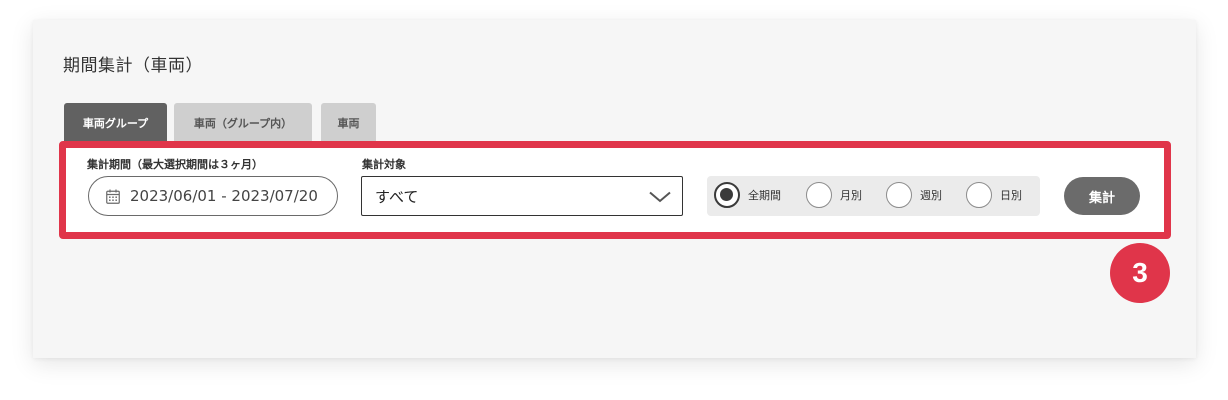 This screenshot has height=400, width=1228. I want to click on radio-label: 日別, so click(1011, 195).